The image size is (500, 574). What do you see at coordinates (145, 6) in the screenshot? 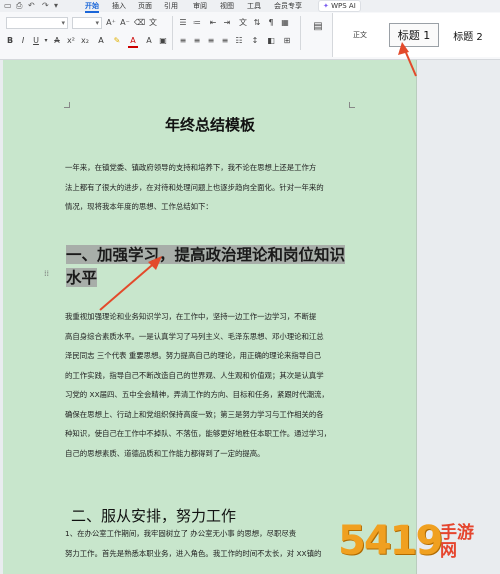
I see `tab-page: 页面` at bounding box center [145, 6].